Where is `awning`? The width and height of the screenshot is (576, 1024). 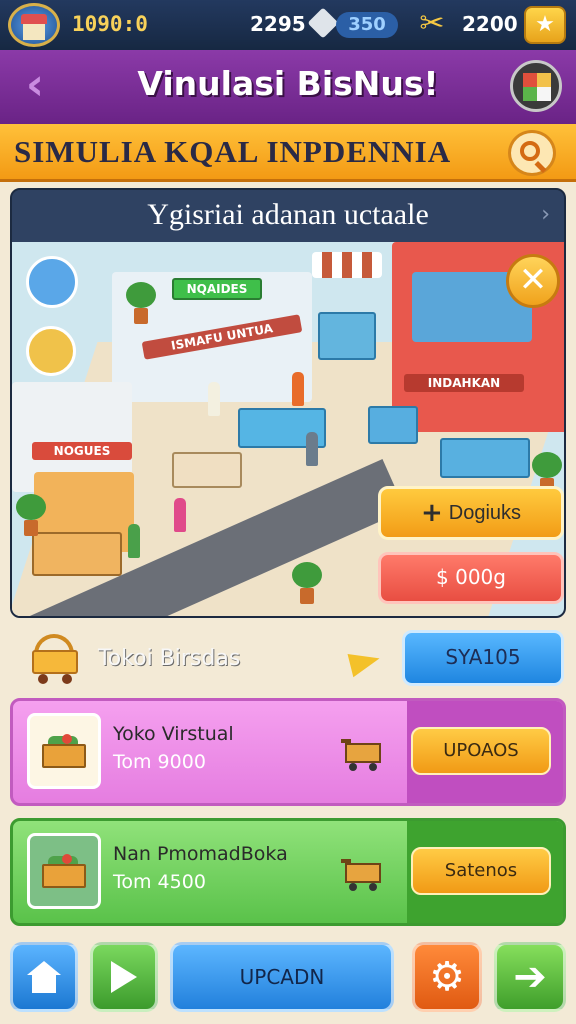
awning is located at coordinates (347, 265).